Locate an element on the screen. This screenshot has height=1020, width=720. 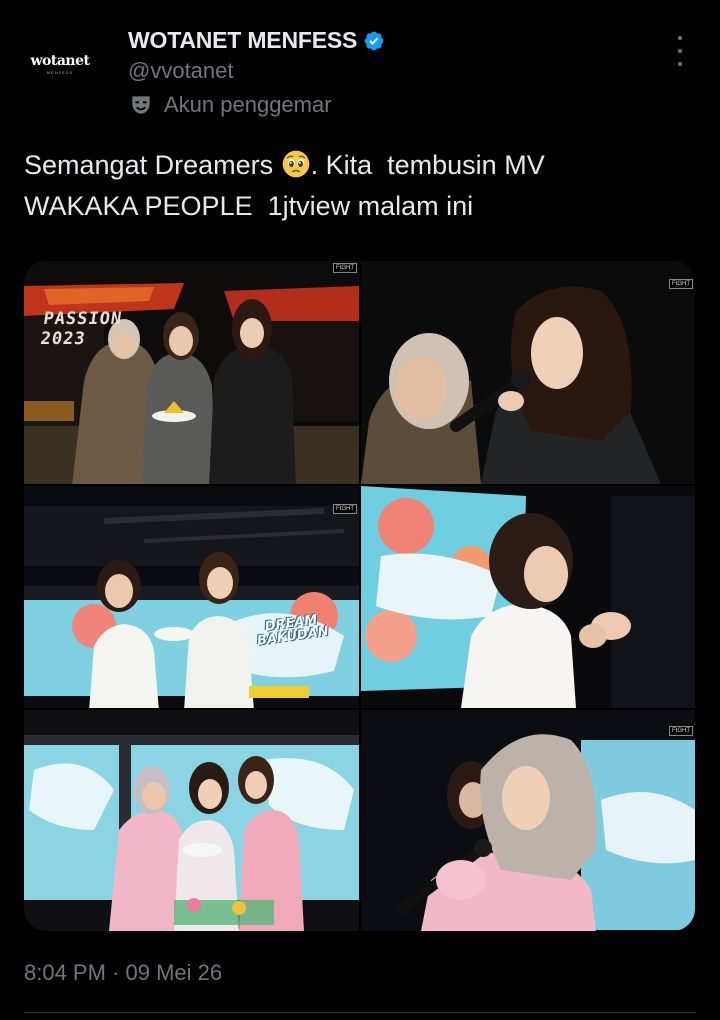
photo-1-overlay-text: PASSION 2023 is located at coordinates (81, 329).